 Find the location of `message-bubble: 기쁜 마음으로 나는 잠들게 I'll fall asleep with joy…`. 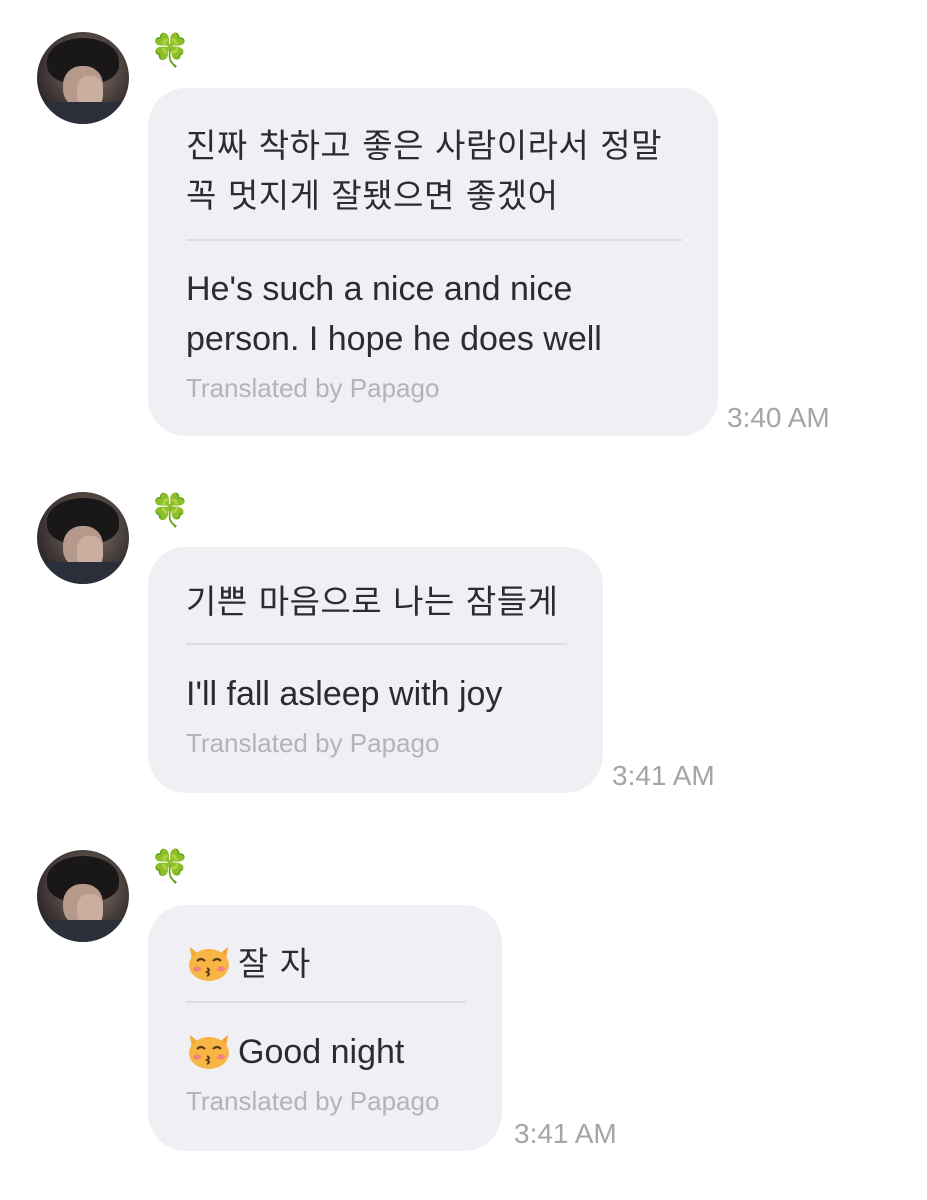

message-bubble: 기쁜 마음으로 나는 잠들게 I'll fall asleep with joy… is located at coordinates (375, 670).